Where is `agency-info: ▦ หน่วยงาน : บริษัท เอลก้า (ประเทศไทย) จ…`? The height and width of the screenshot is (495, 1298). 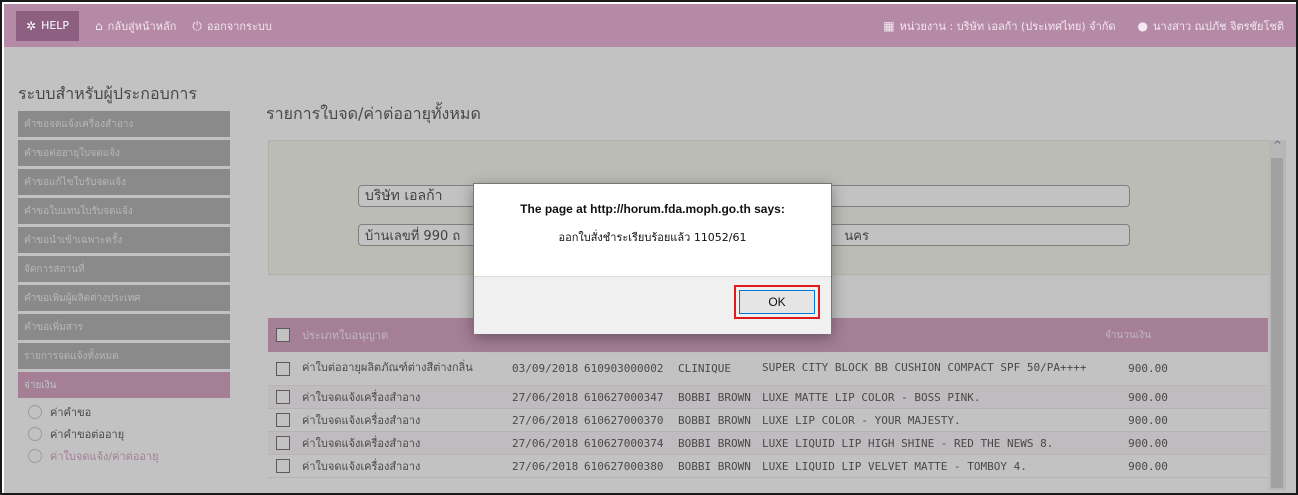 agency-info: ▦ หน่วยงาน : บริษัท เอลก้า (ประเทศไทย) จ… is located at coordinates (999, 26).